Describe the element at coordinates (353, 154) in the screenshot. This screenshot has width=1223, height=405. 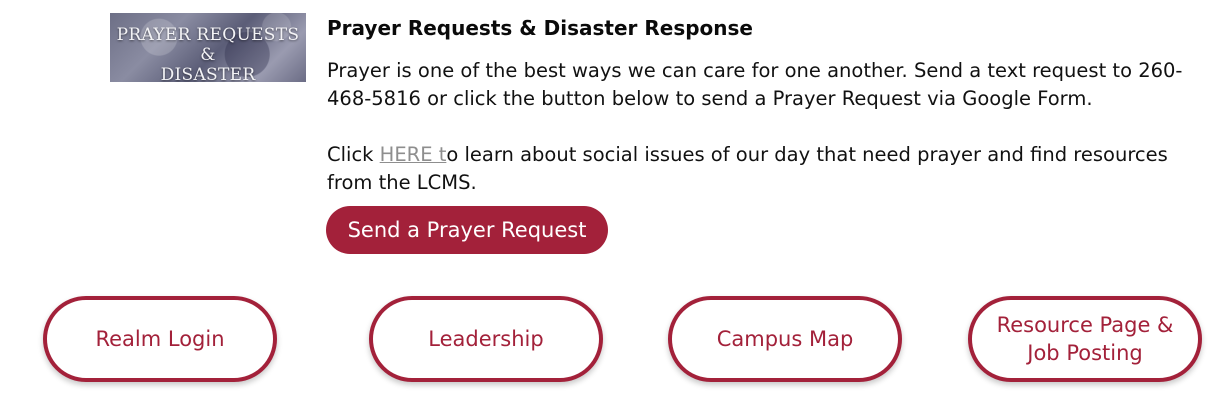
I see `social-issues-prefix: Click` at that location.